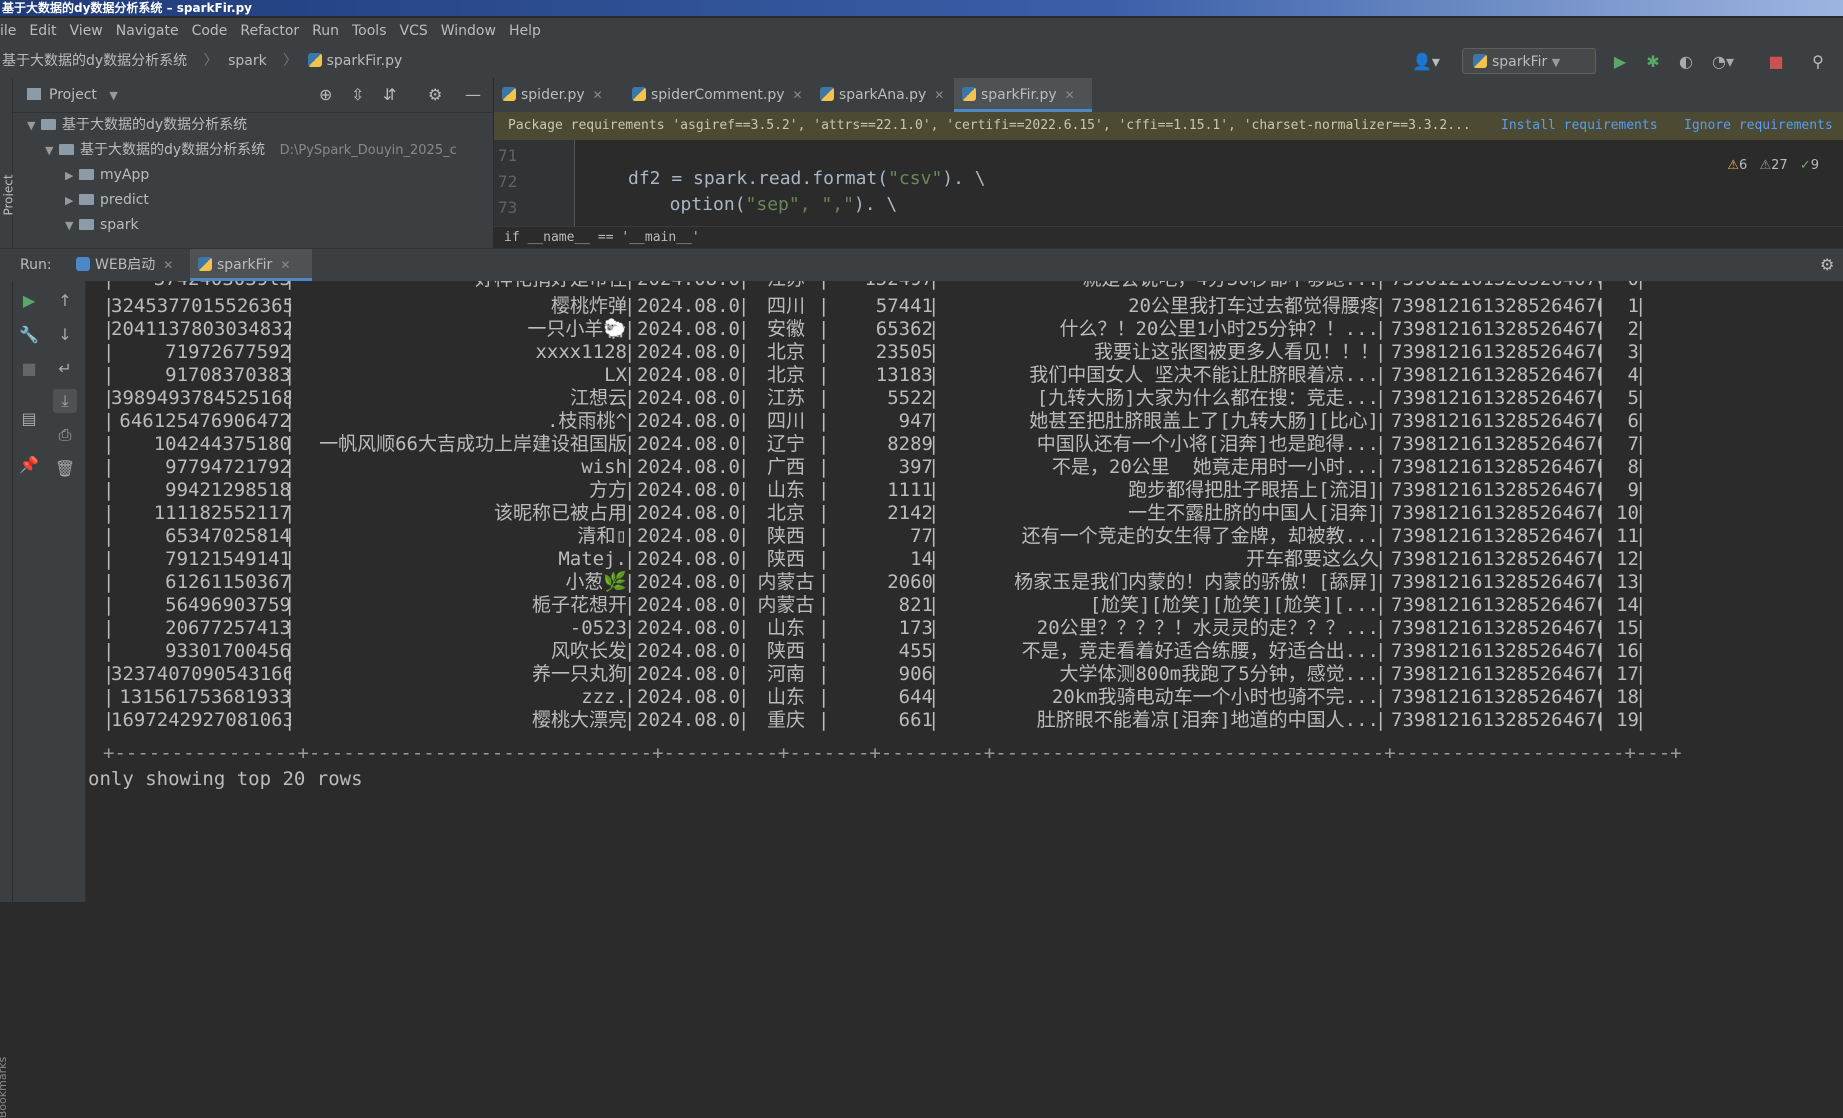 This screenshot has width=1843, height=1118. I want to click on code-breadcrumb: if __name__ == '__main__', so click(1168, 237).